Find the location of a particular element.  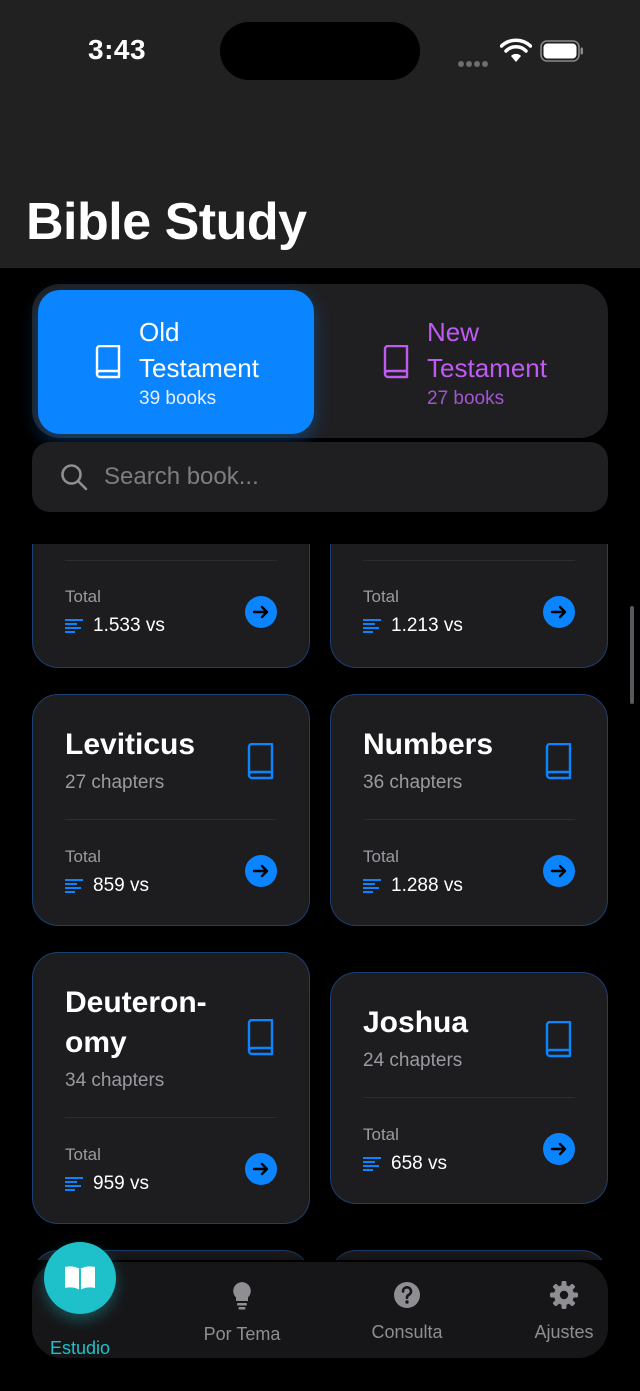

book-card: Total 1.533 vs is located at coordinates (171, 606).